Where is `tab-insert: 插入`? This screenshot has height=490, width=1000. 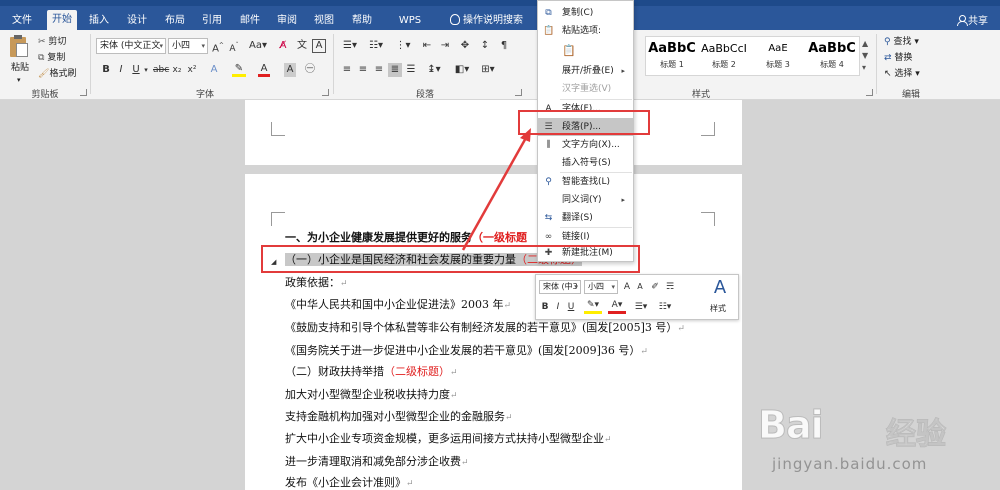
tab-insert: 插入 is located at coordinates (99, 21).